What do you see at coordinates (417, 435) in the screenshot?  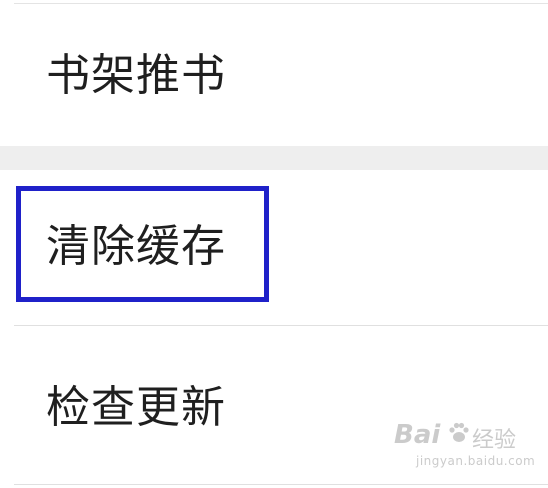 I see `watermark-logo: Bai` at bounding box center [417, 435].